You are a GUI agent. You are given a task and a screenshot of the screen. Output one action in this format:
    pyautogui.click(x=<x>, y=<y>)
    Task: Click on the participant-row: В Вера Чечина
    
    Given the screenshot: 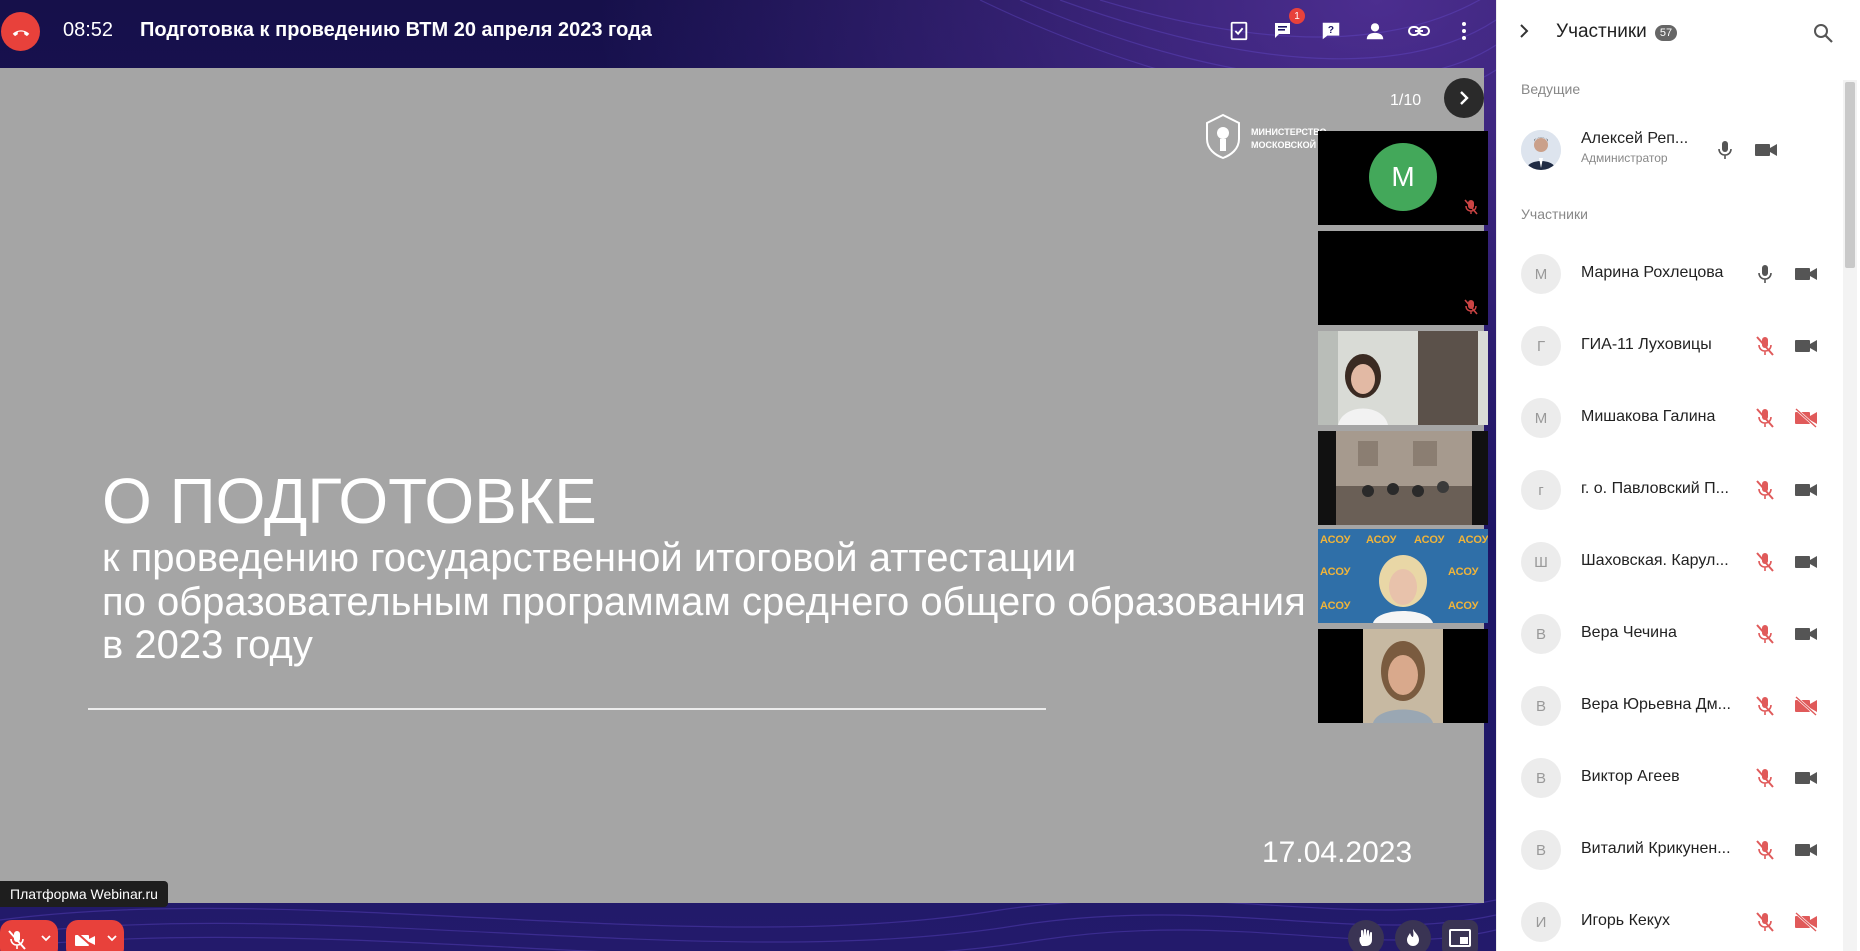 What is the action you would take?
    pyautogui.click(x=1672, y=634)
    